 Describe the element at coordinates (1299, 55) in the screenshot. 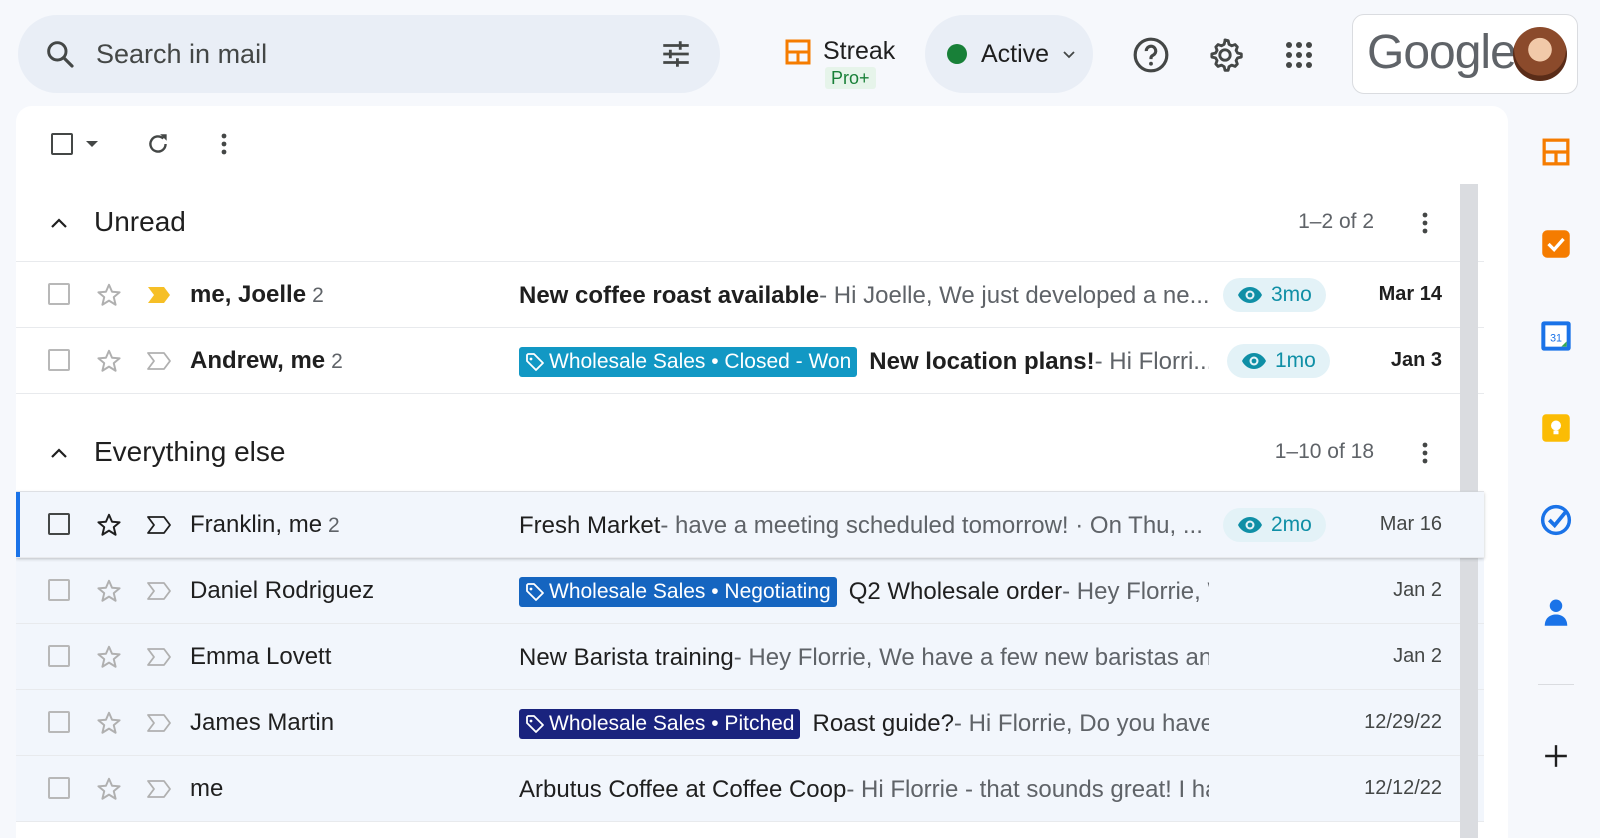

I see `apps-grid-icon` at that location.